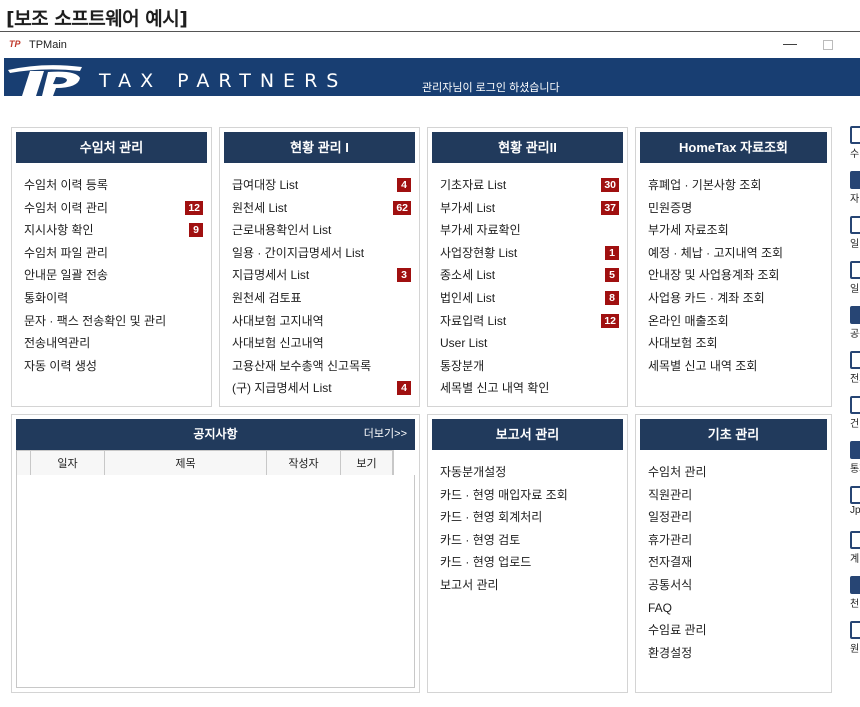 This screenshot has width=860, height=707. What do you see at coordinates (790, 43) in the screenshot?
I see `minimize-button: —` at bounding box center [790, 43].